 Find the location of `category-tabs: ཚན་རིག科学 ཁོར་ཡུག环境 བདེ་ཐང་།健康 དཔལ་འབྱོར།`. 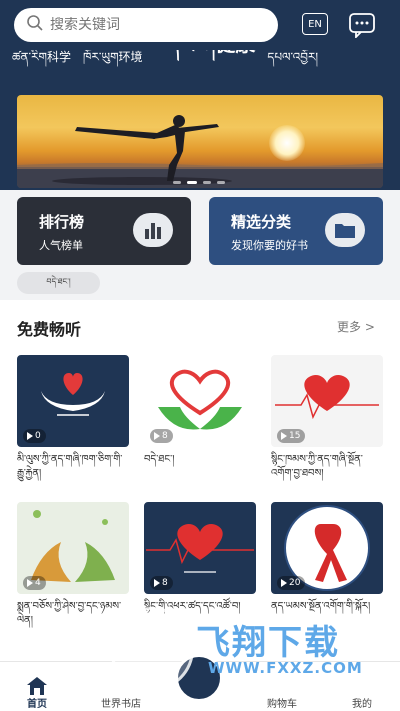

category-tabs: ཚན་རིག科学 ཁོར་ཡུག环境 བདེ་ཐང་།健康 དཔལ་འབྱོར། is located at coordinates (200, 67).